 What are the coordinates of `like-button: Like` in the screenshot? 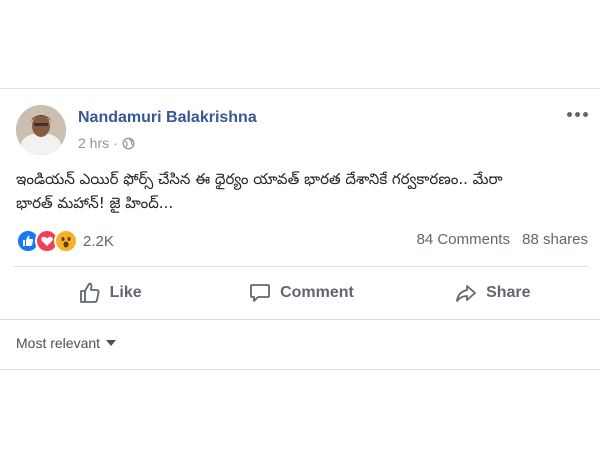 It's located at (109, 293).